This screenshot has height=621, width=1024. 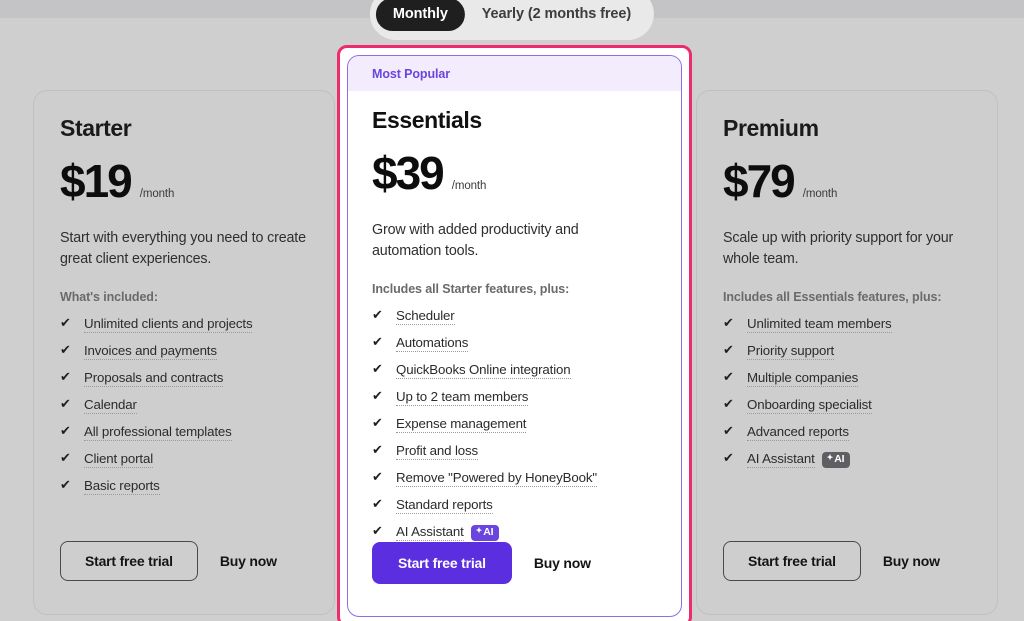 What do you see at coordinates (184, 181) in the screenshot?
I see `price-row-starter: $19 /month` at bounding box center [184, 181].